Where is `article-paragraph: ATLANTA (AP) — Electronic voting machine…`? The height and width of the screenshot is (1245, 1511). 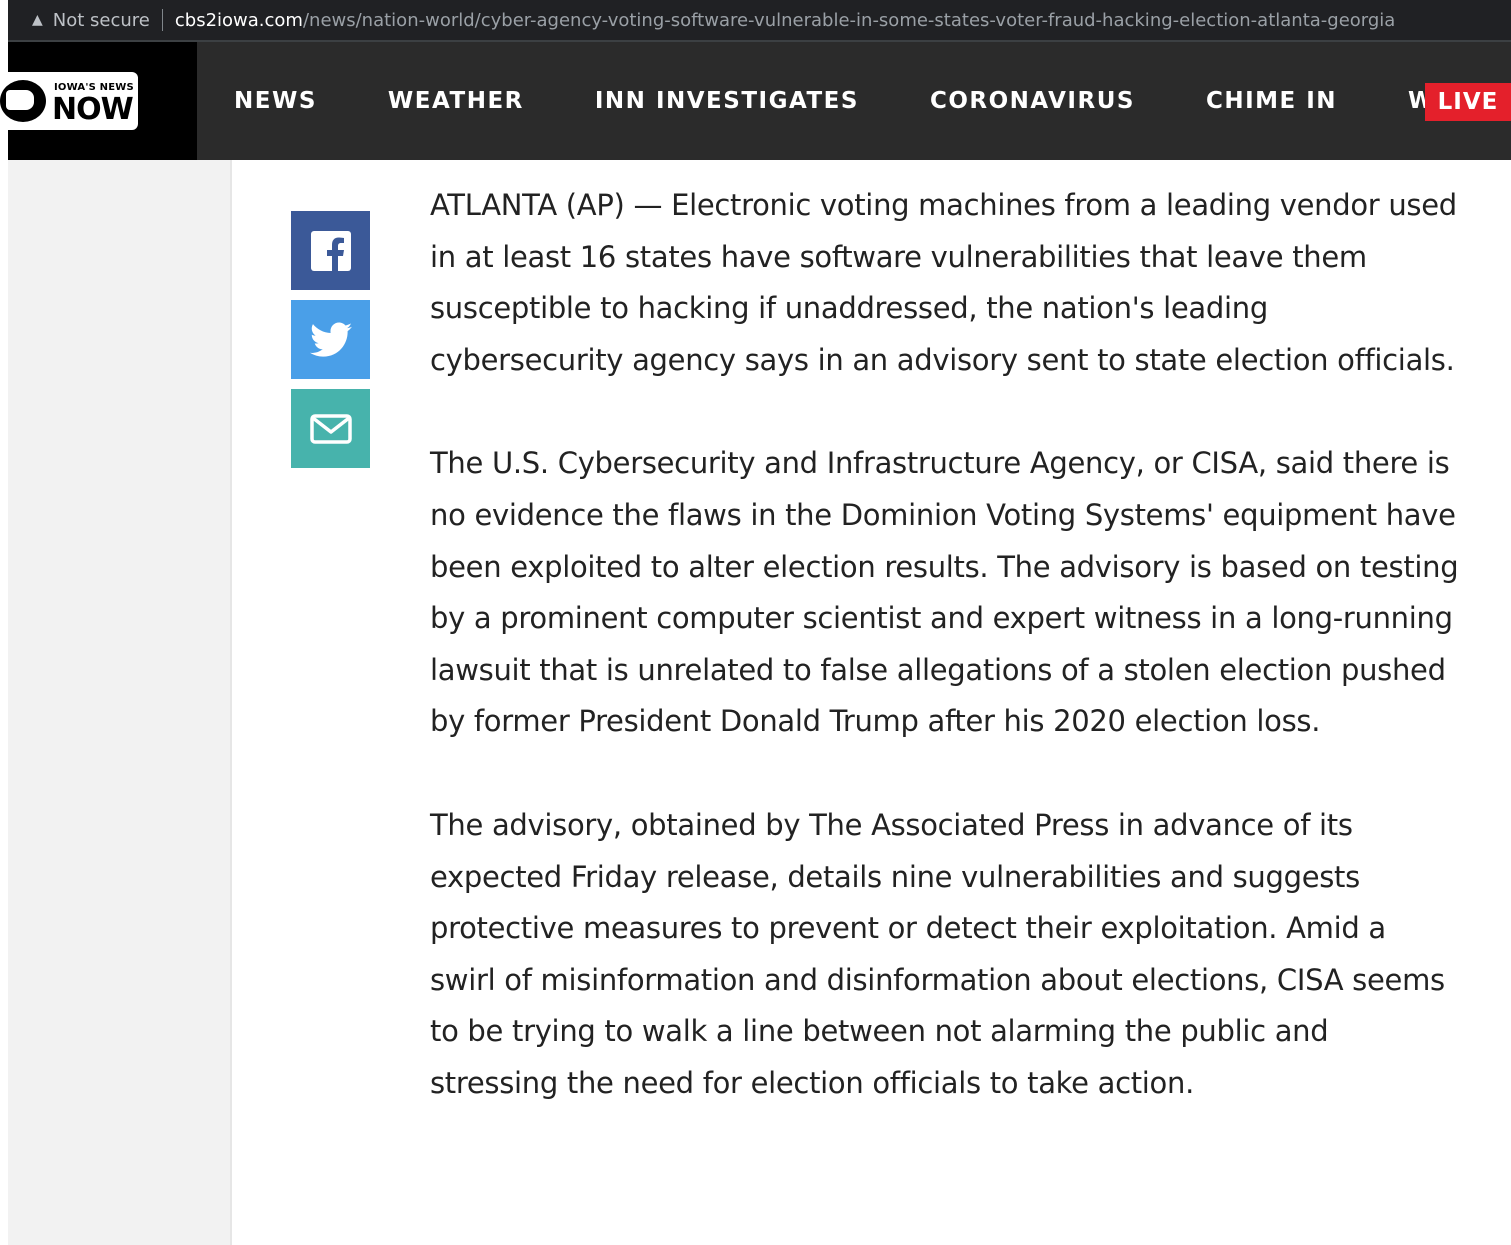
article-paragraph: ATLANTA (AP) — Electronic voting machine… is located at coordinates (943, 282).